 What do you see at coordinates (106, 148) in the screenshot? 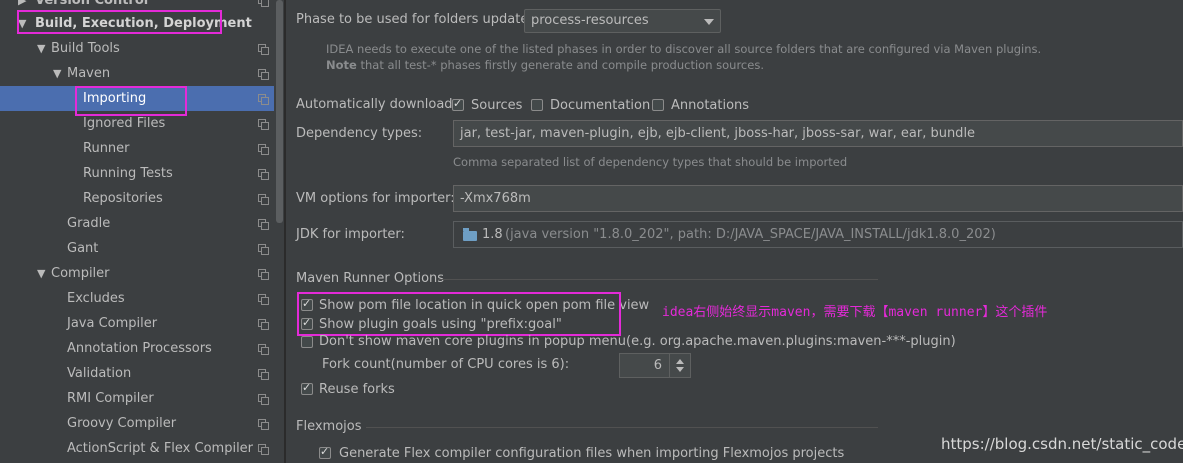
I see `tree-item-label: Runner` at bounding box center [106, 148].